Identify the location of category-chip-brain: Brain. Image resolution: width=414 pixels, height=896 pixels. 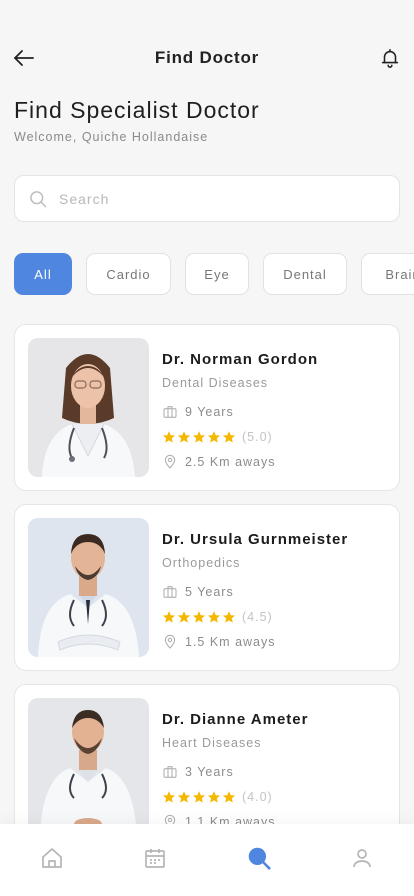
(387, 274).